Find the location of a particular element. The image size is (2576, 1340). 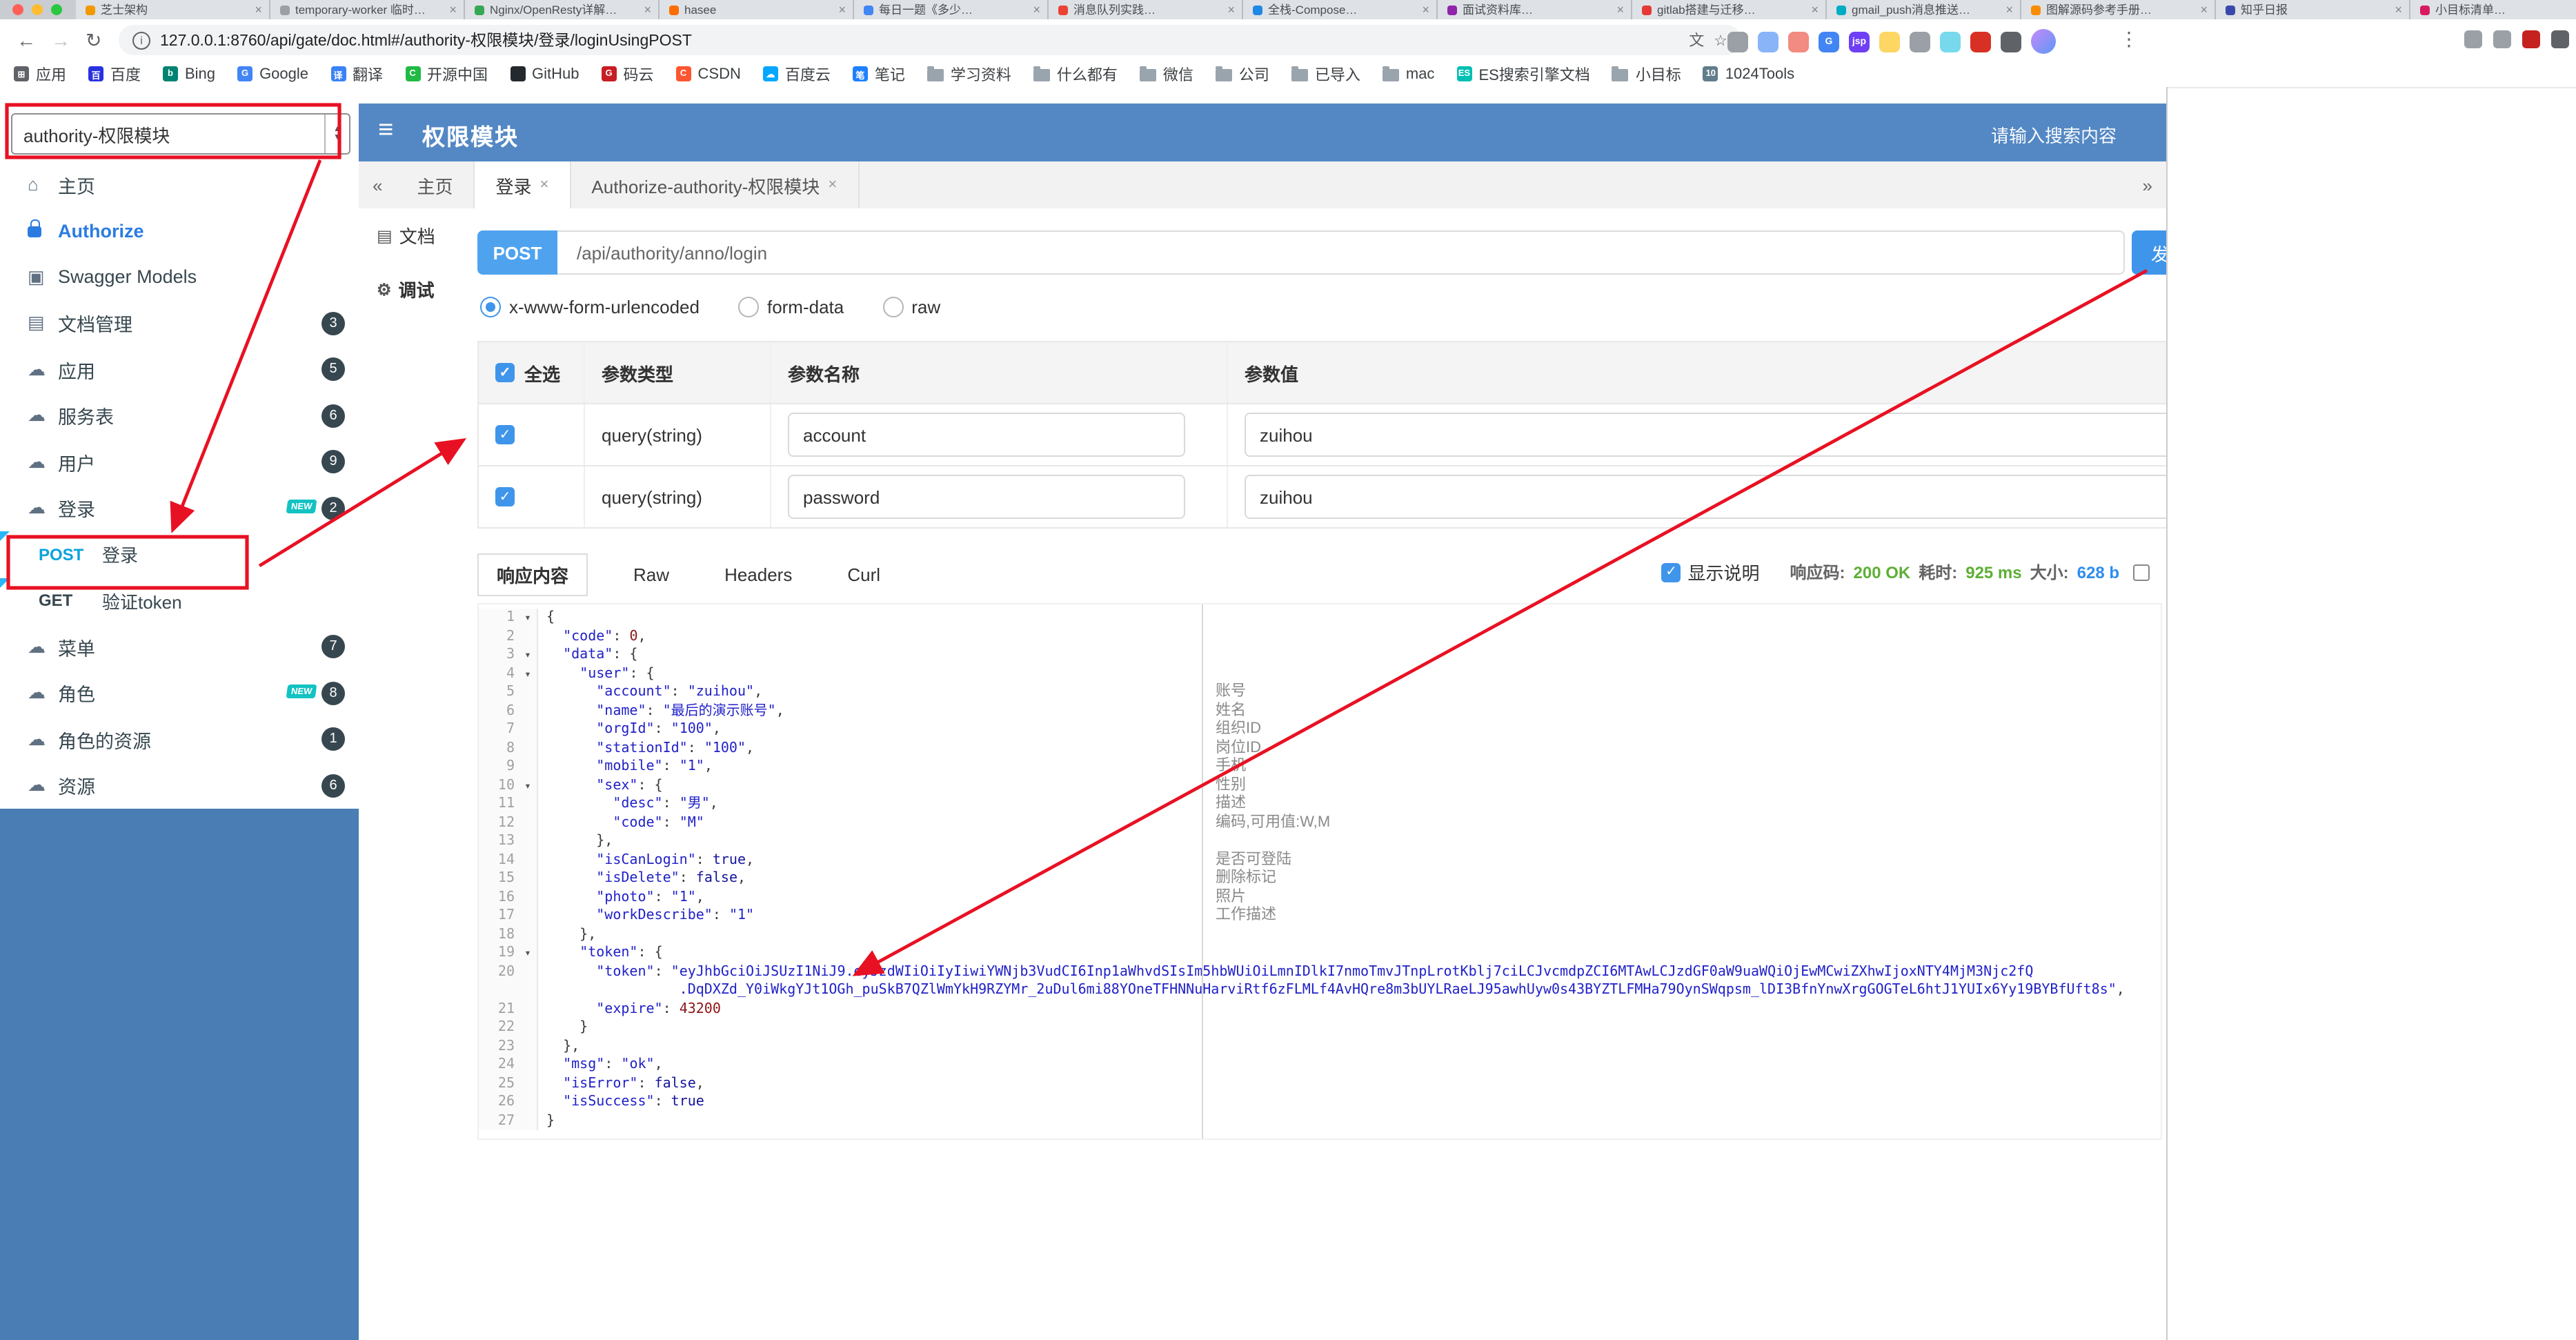

translate-icon: 文 is located at coordinates (1696, 40).